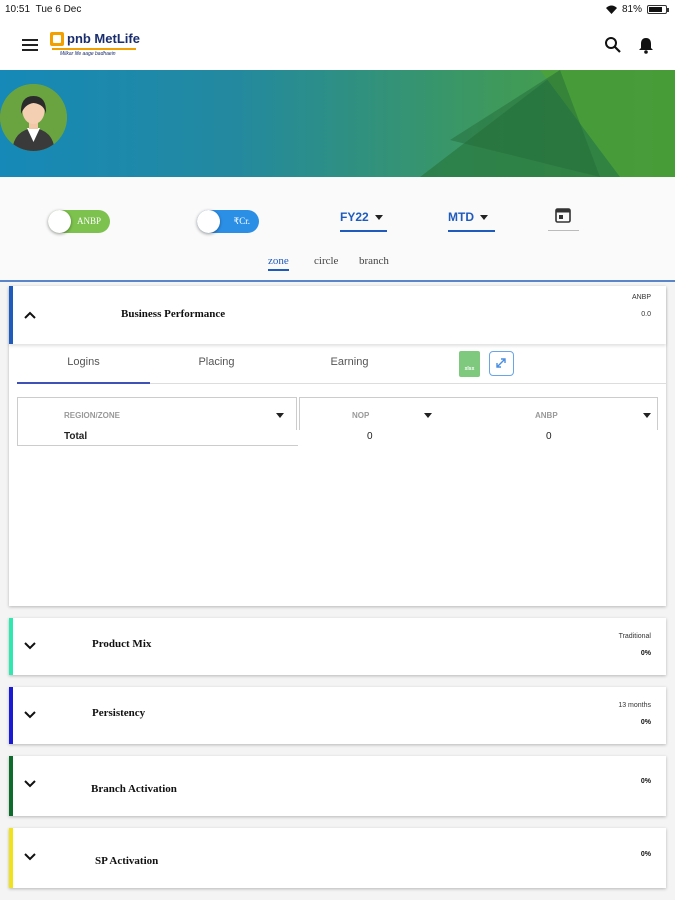  Describe the element at coordinates (30, 45) in the screenshot. I see `menu-icon` at that location.